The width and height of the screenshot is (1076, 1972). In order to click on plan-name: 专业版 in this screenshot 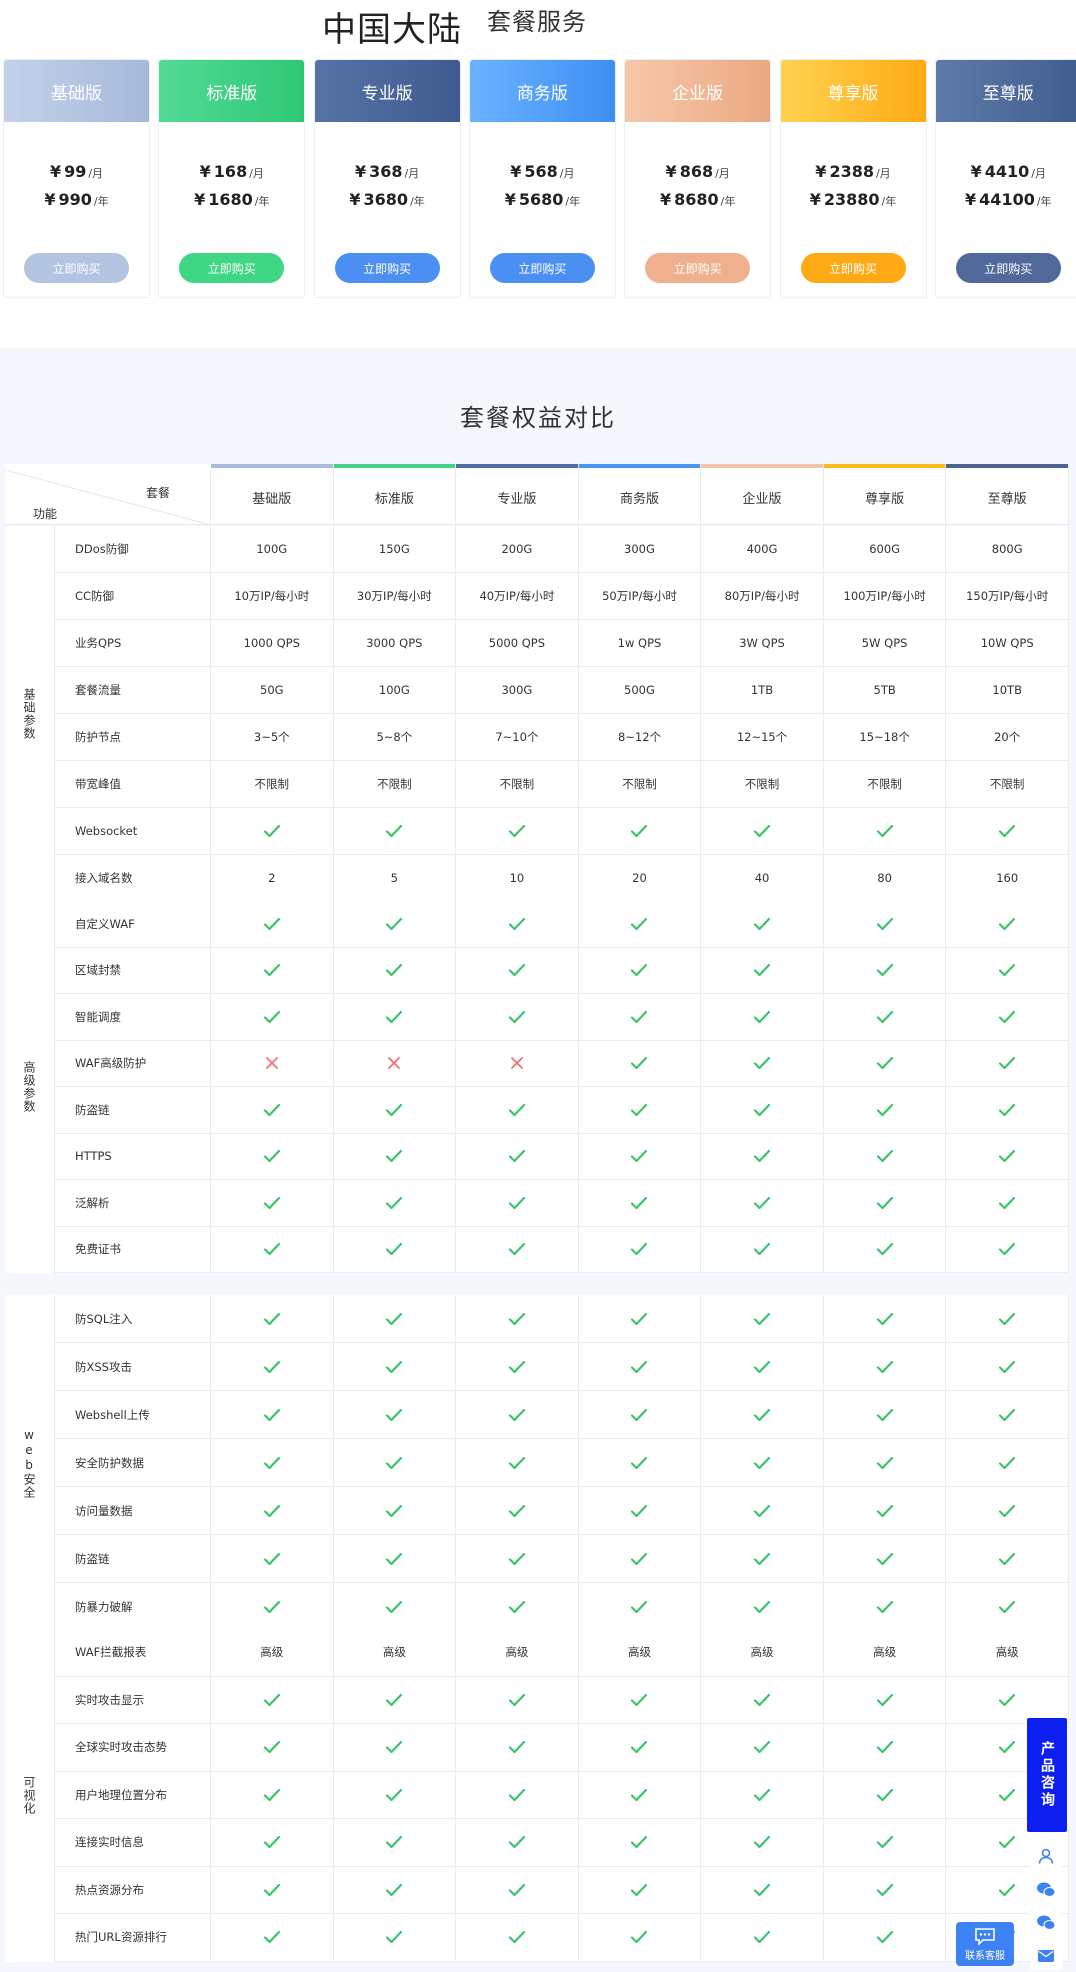, I will do `click(387, 93)`.